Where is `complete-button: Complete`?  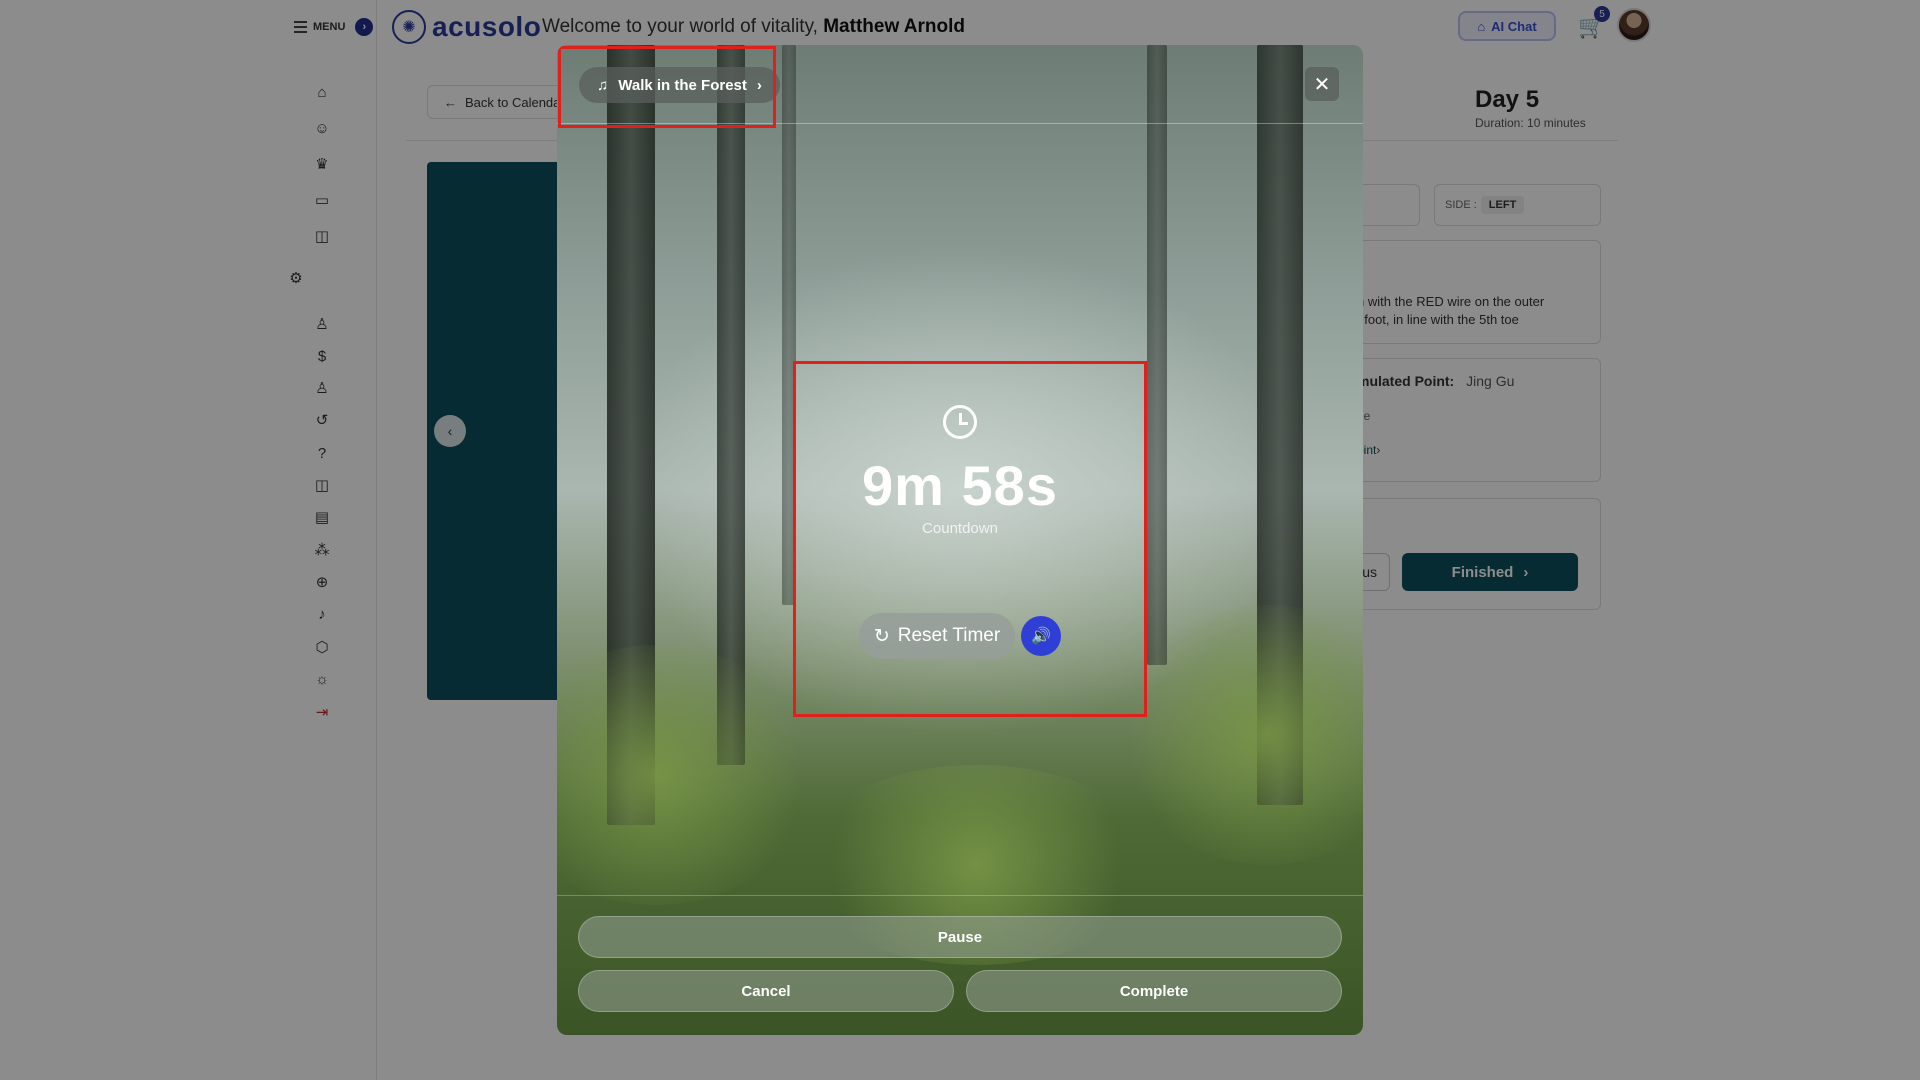
complete-button: Complete is located at coordinates (1154, 991).